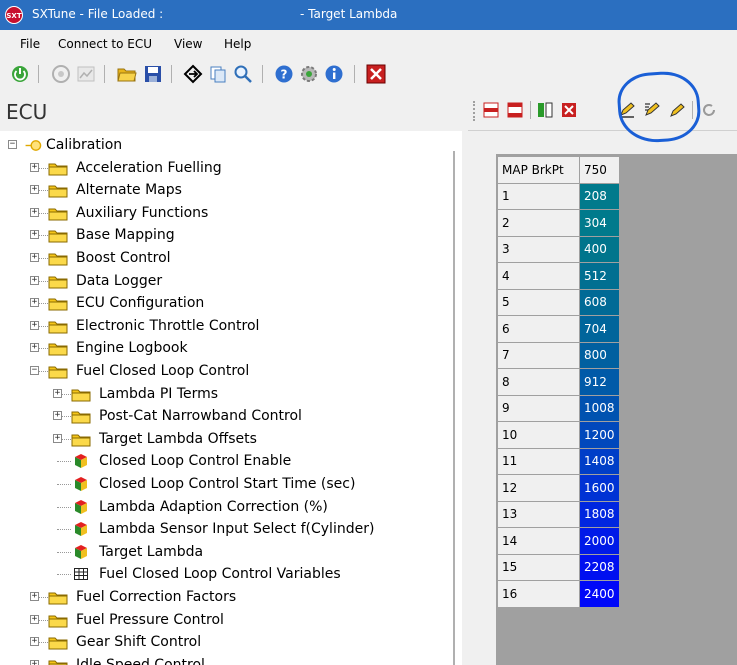 This screenshot has height=665, width=737. Describe the element at coordinates (538, 488) in the screenshot. I see `row-breakpoint-label: 12` at that location.